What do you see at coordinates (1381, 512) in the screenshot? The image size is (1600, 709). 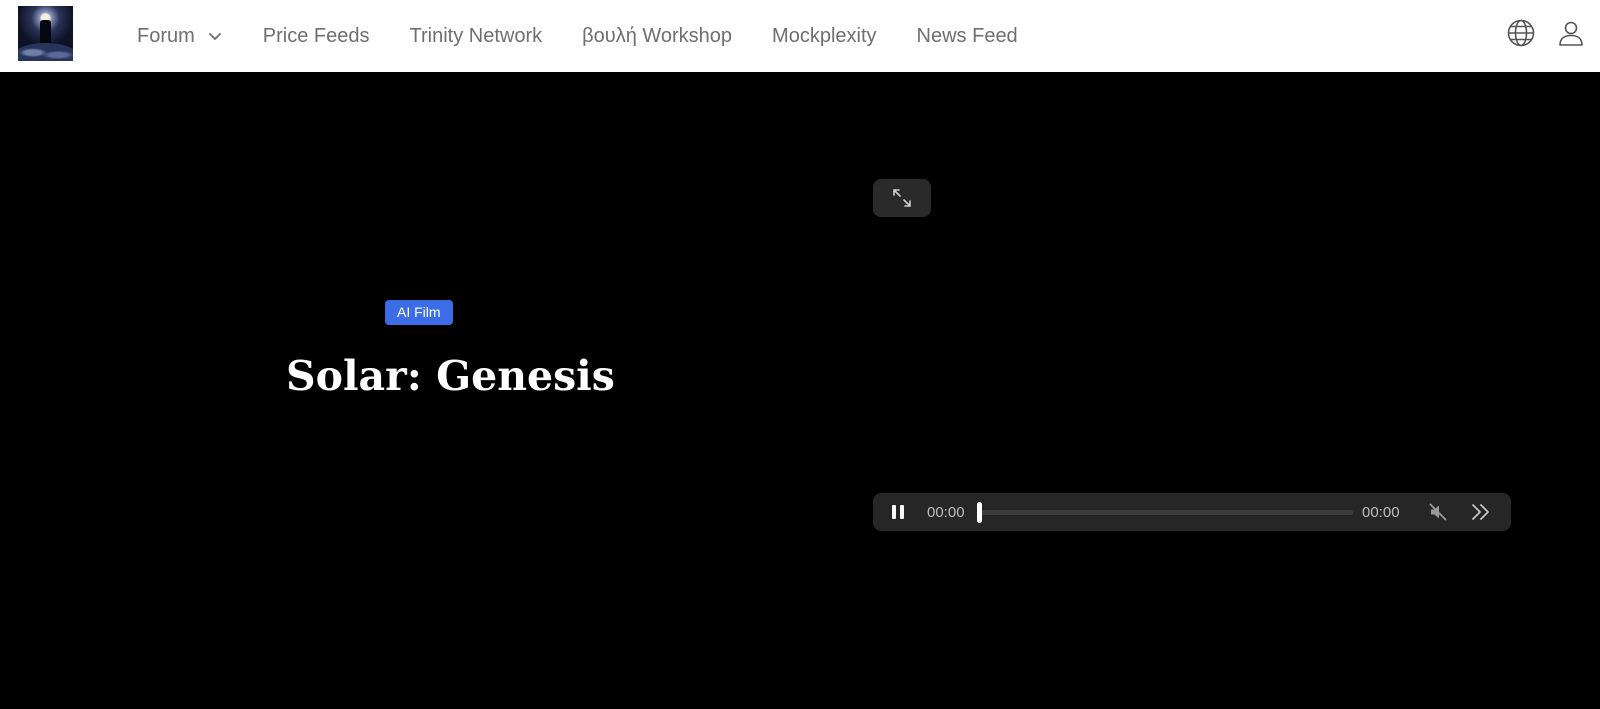 I see `duration: 00:00` at bounding box center [1381, 512].